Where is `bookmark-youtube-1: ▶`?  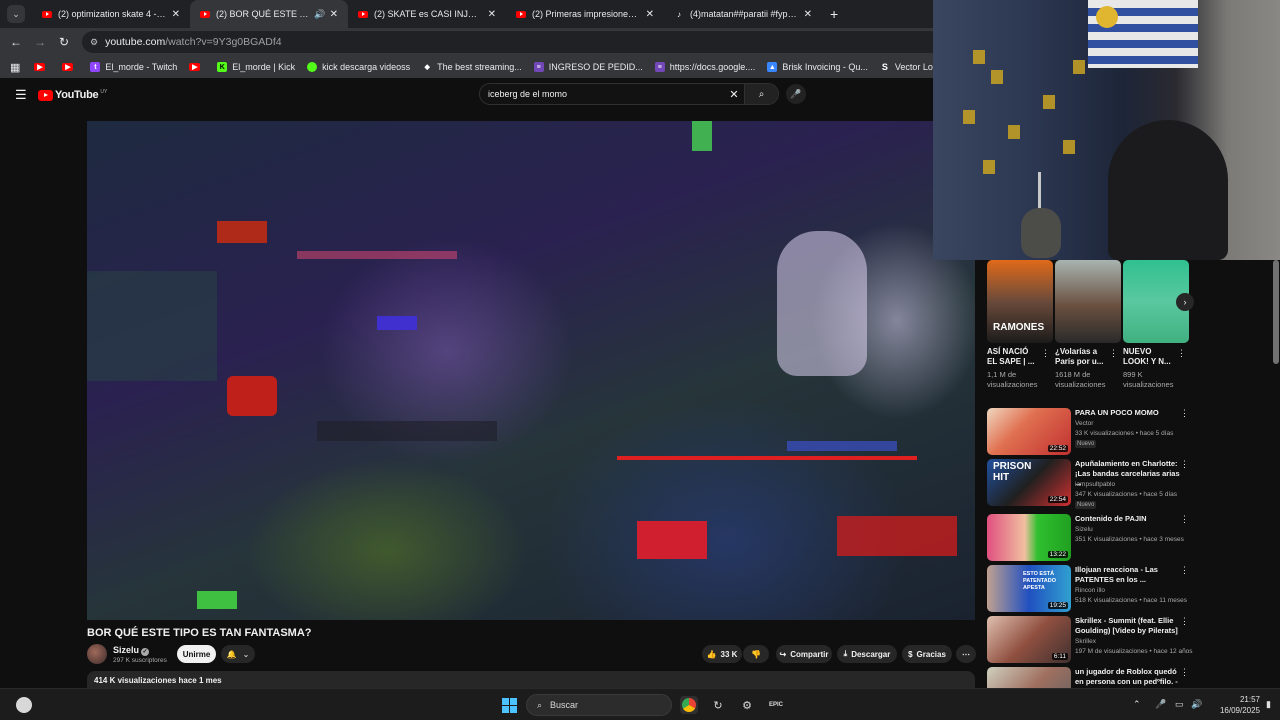
bookmark-youtube-1: ▶ is located at coordinates (42, 67).